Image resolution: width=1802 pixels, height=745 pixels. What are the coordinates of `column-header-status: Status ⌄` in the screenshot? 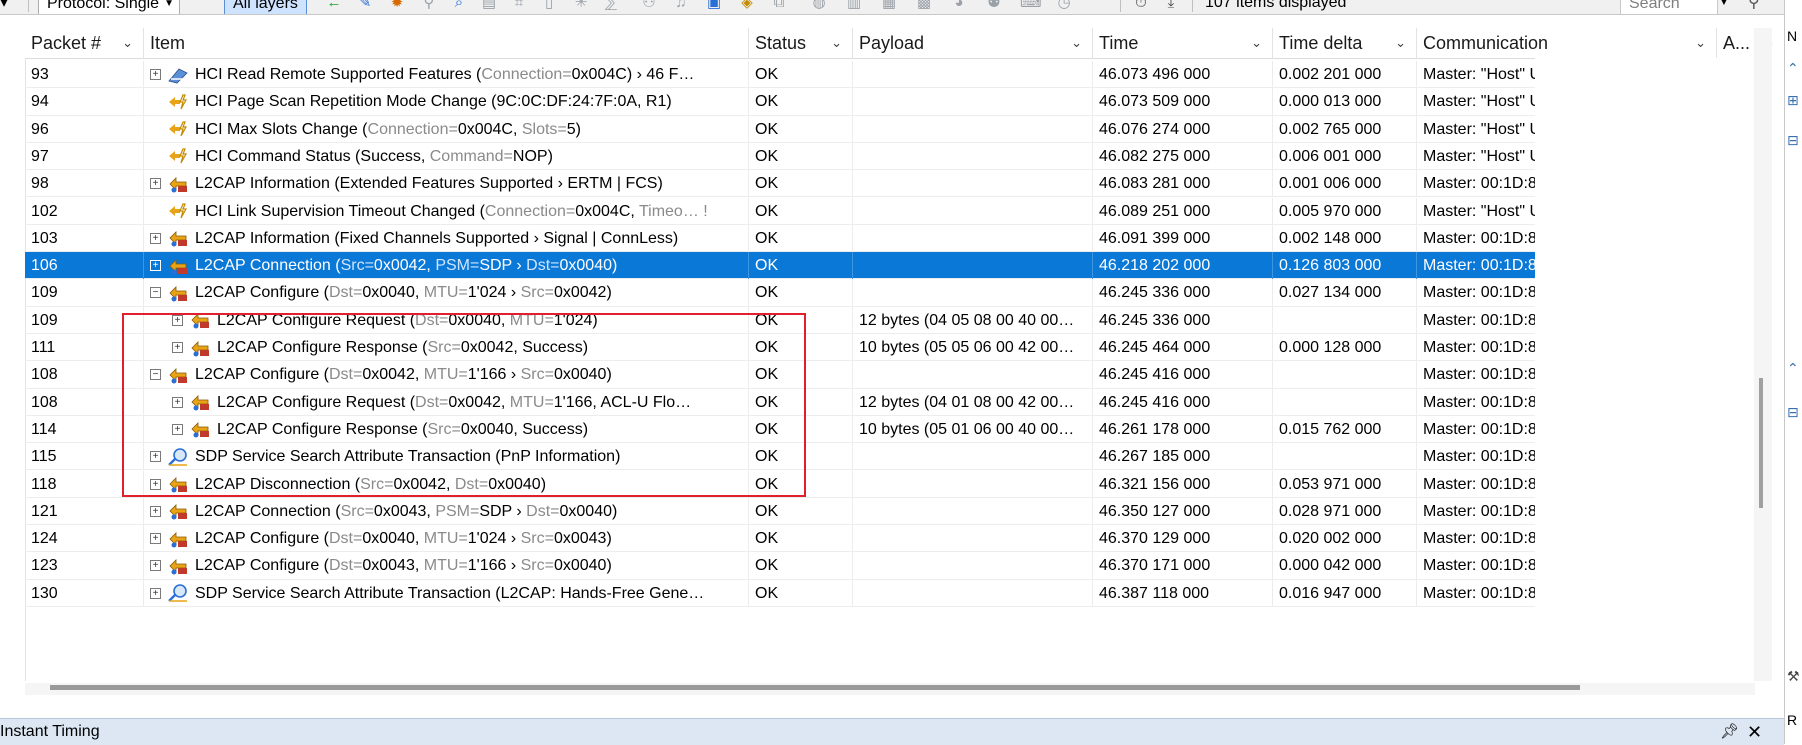 It's located at (801, 43).